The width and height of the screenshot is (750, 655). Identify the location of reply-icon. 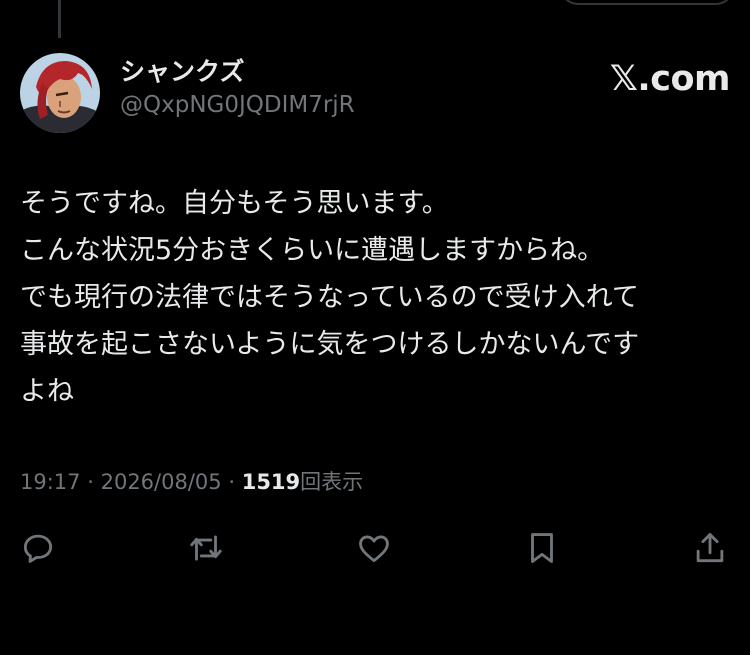
(38, 548).